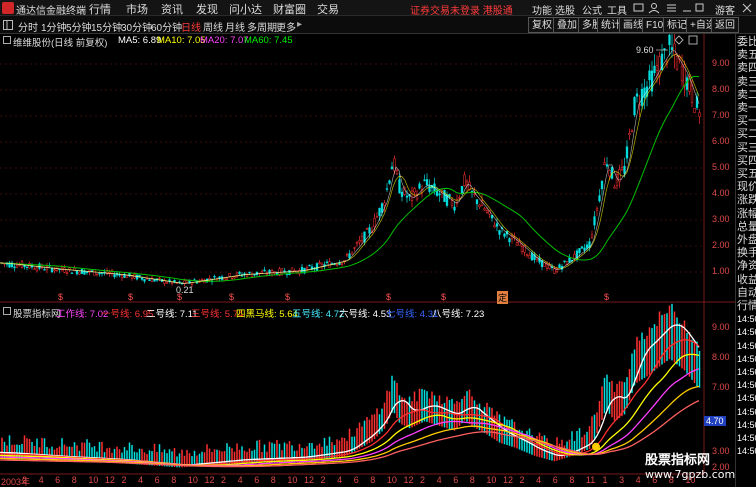 This screenshot has width=756, height=487. What do you see at coordinates (106, 26) in the screenshot?
I see `period-15min: 15分钟` at bounding box center [106, 26].